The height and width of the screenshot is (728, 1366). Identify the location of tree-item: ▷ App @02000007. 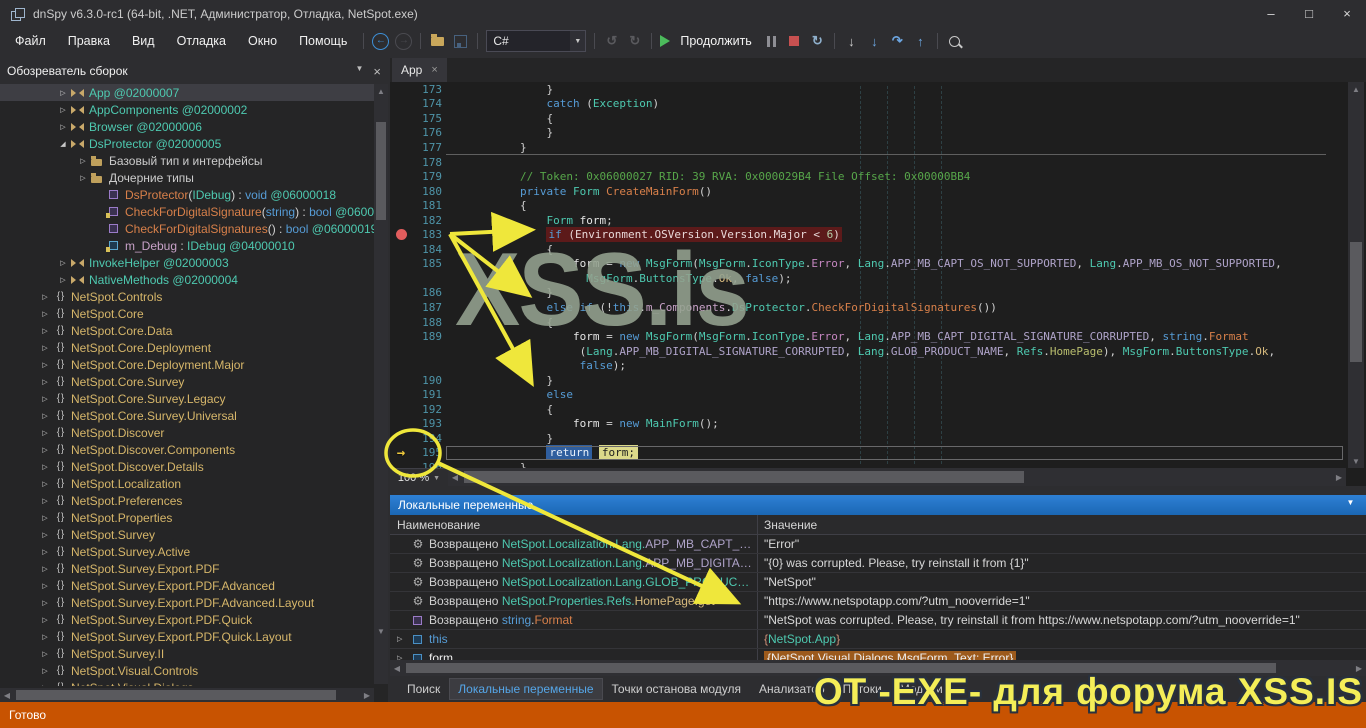
(187, 92).